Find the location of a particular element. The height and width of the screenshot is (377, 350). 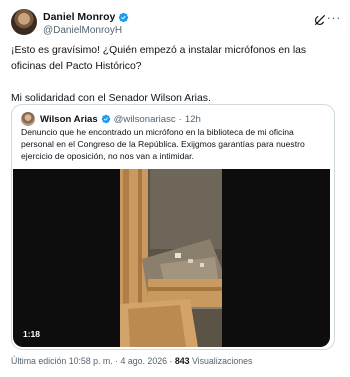

more-options-icon: ··· is located at coordinates (334, 18).